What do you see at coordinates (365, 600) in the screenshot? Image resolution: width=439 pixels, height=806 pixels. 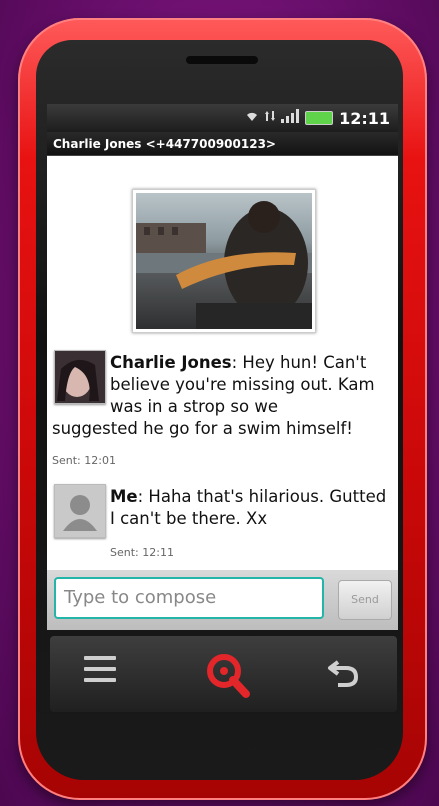 I see `send-button: Send` at bounding box center [365, 600].